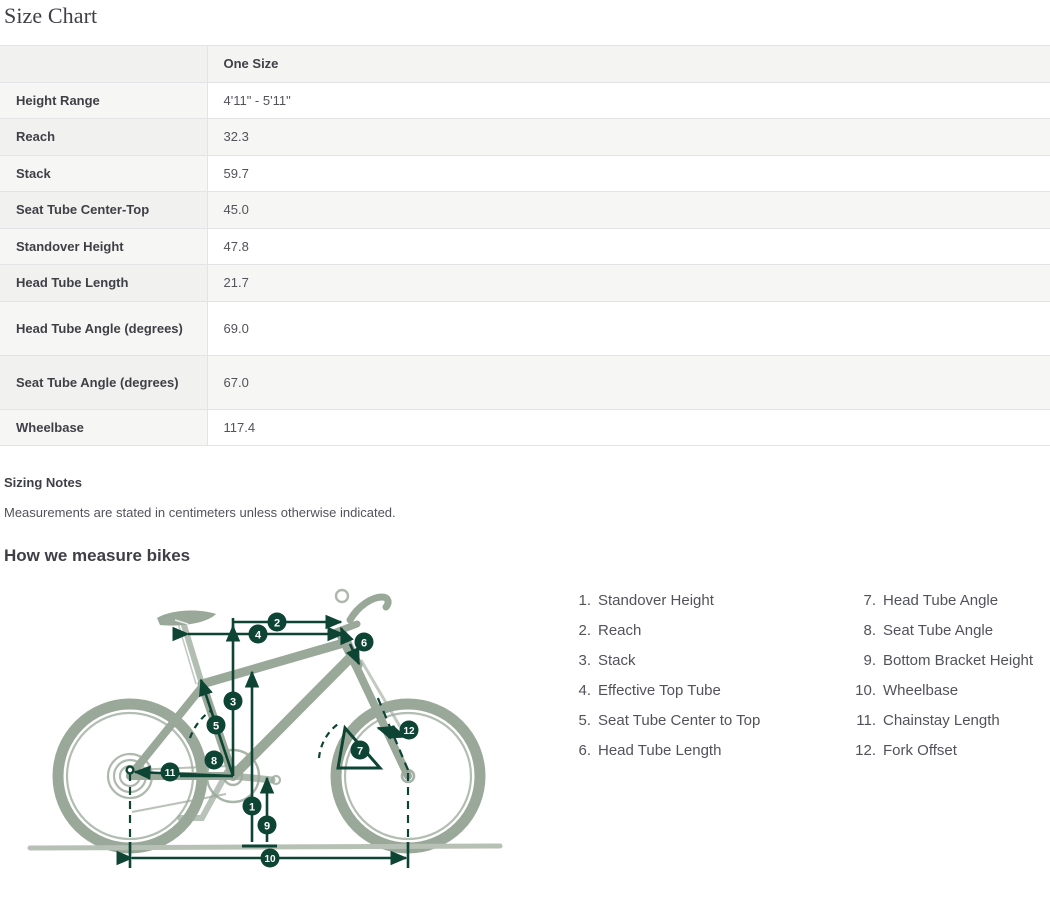 The image size is (1050, 902). Describe the element at coordinates (104, 427) in the screenshot. I see `row-label-wheelbase: Wheelbase` at that location.